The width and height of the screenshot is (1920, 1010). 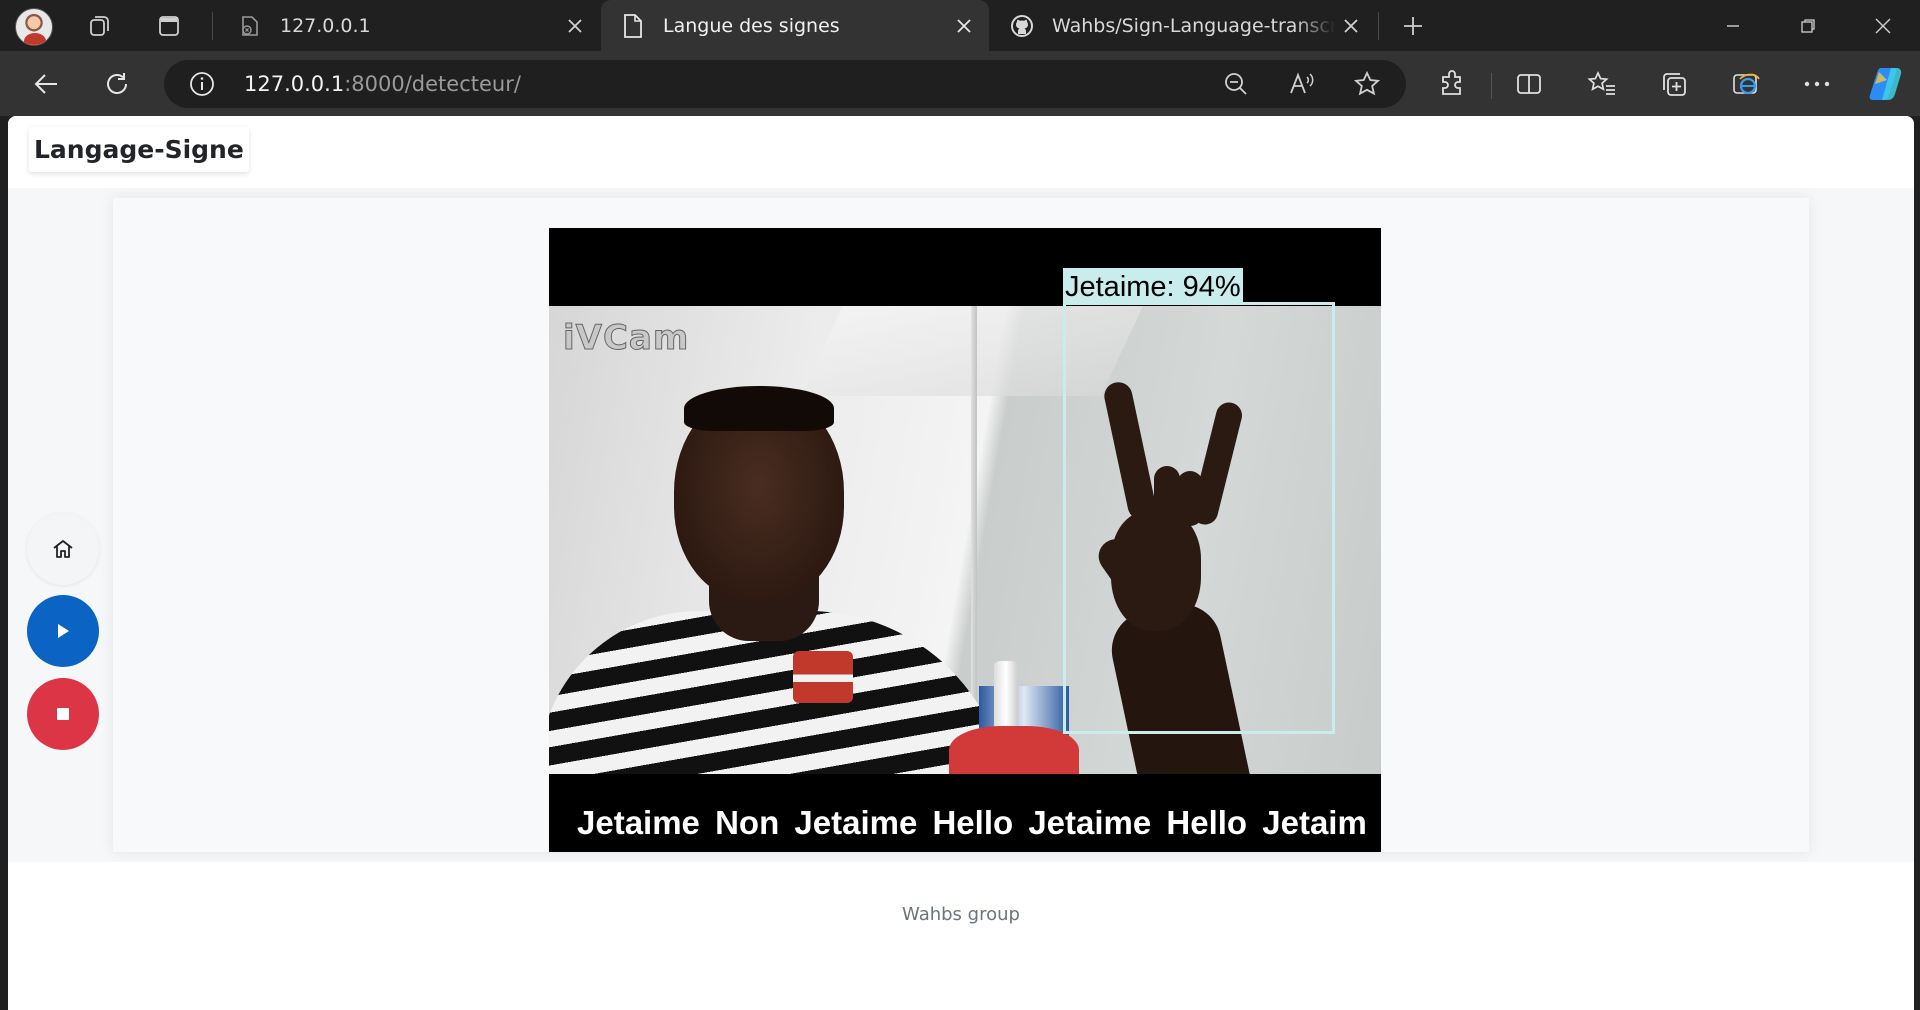 I want to click on back-button, so click(x=46, y=84).